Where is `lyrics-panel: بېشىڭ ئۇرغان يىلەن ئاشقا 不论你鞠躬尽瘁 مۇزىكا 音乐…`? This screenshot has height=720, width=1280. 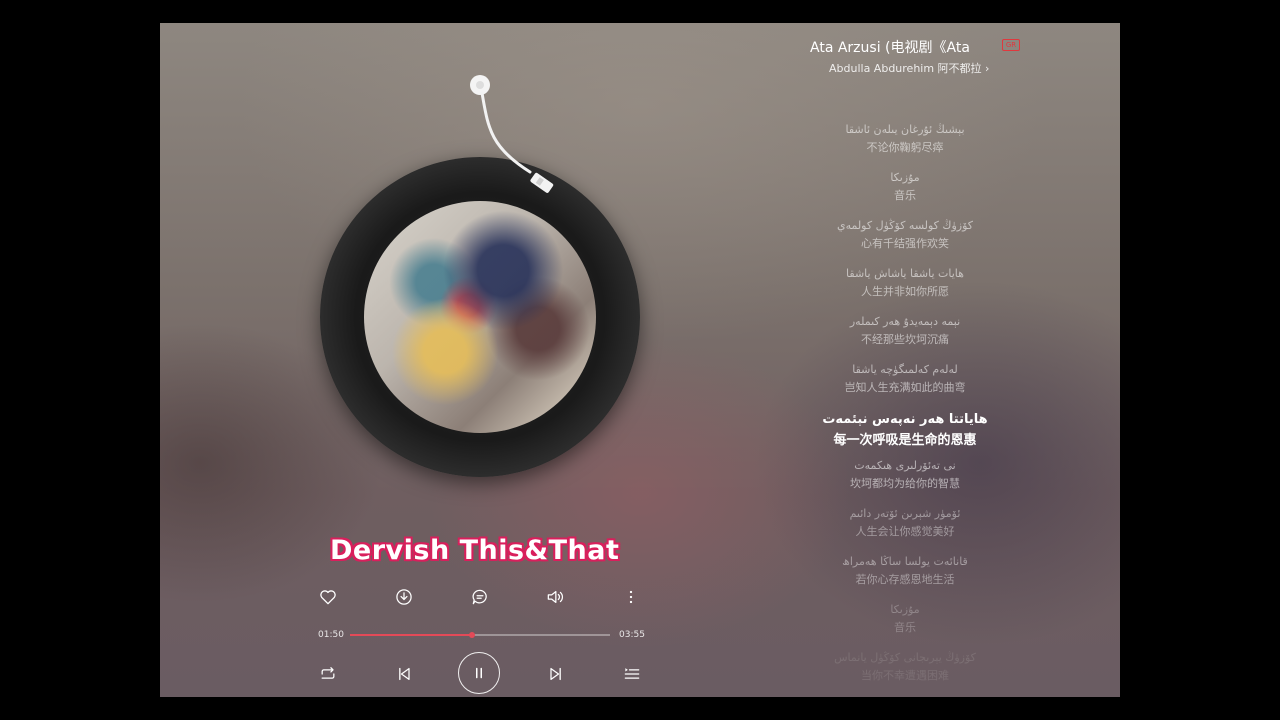 lyrics-panel: بېشىڭ ئۇرغان يىلەن ئاشقا 不论你鞠躬尽瘁 مۇزىكا 音乐… is located at coordinates (905, 409).